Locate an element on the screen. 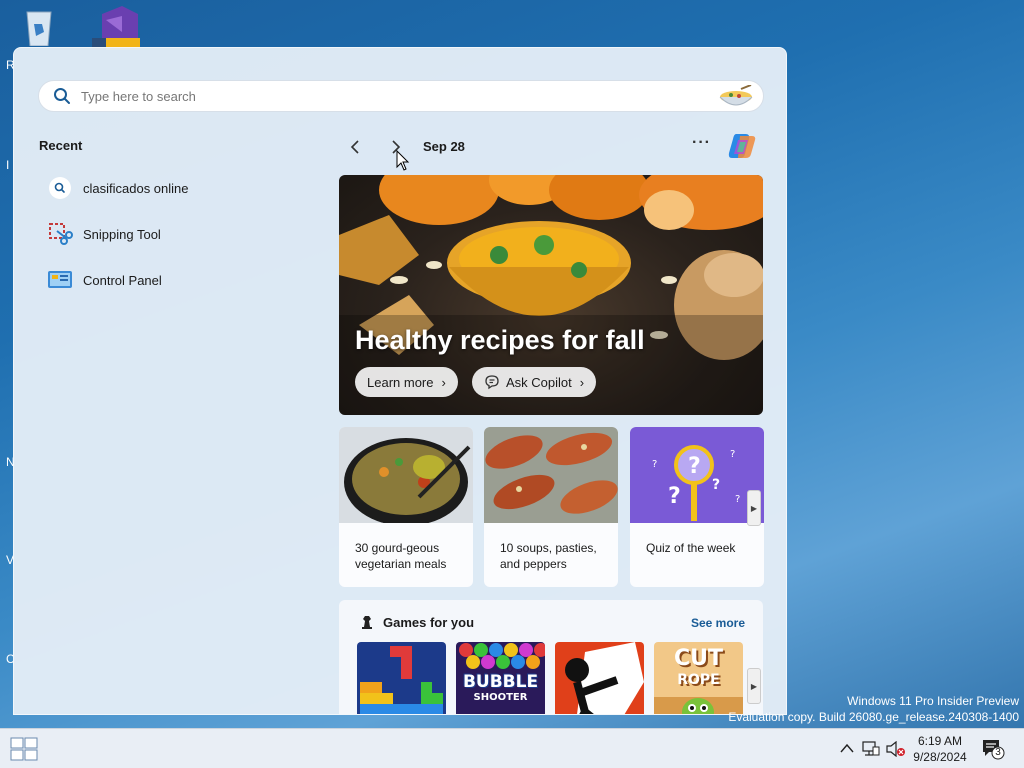 Image resolution: width=1024 pixels, height=768 pixels. hero-title: Healthy recipes for fall is located at coordinates (500, 340).